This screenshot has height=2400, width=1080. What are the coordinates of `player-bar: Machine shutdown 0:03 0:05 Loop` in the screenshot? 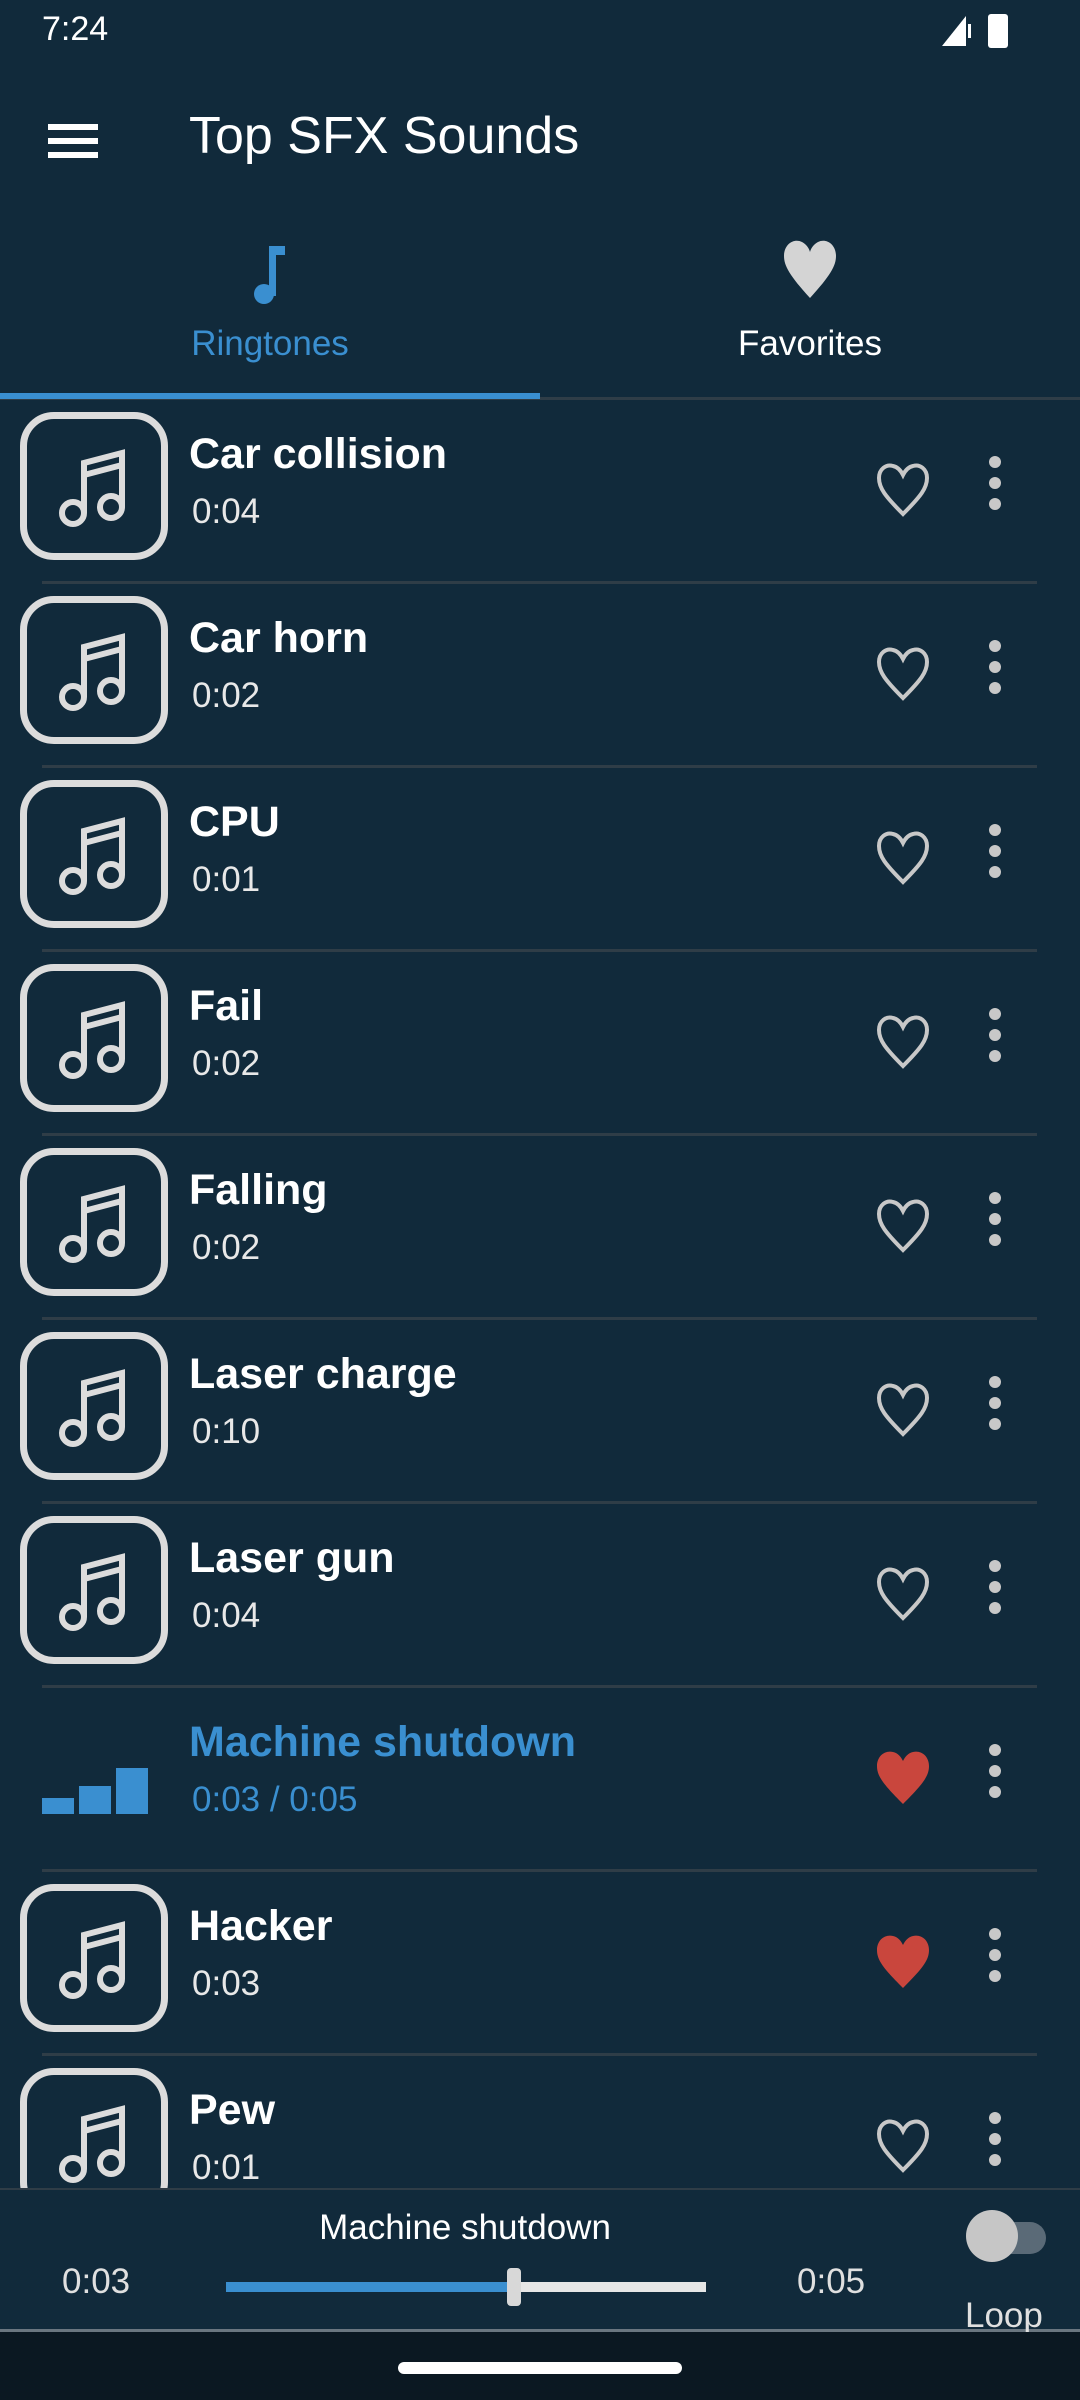 It's located at (540, 2261).